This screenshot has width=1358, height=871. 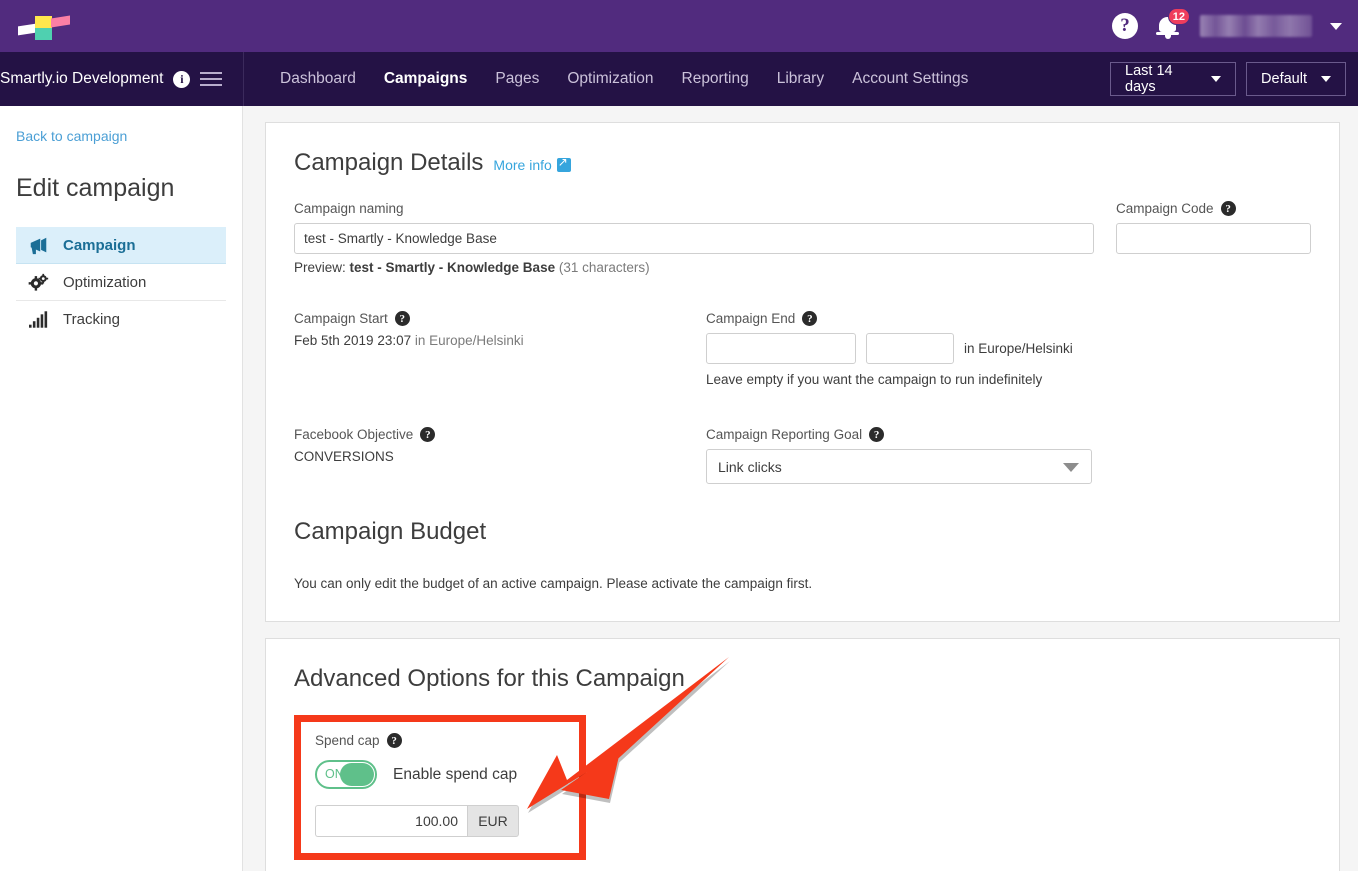 I want to click on reporting-goal-value: Link clicks, so click(x=750, y=466).